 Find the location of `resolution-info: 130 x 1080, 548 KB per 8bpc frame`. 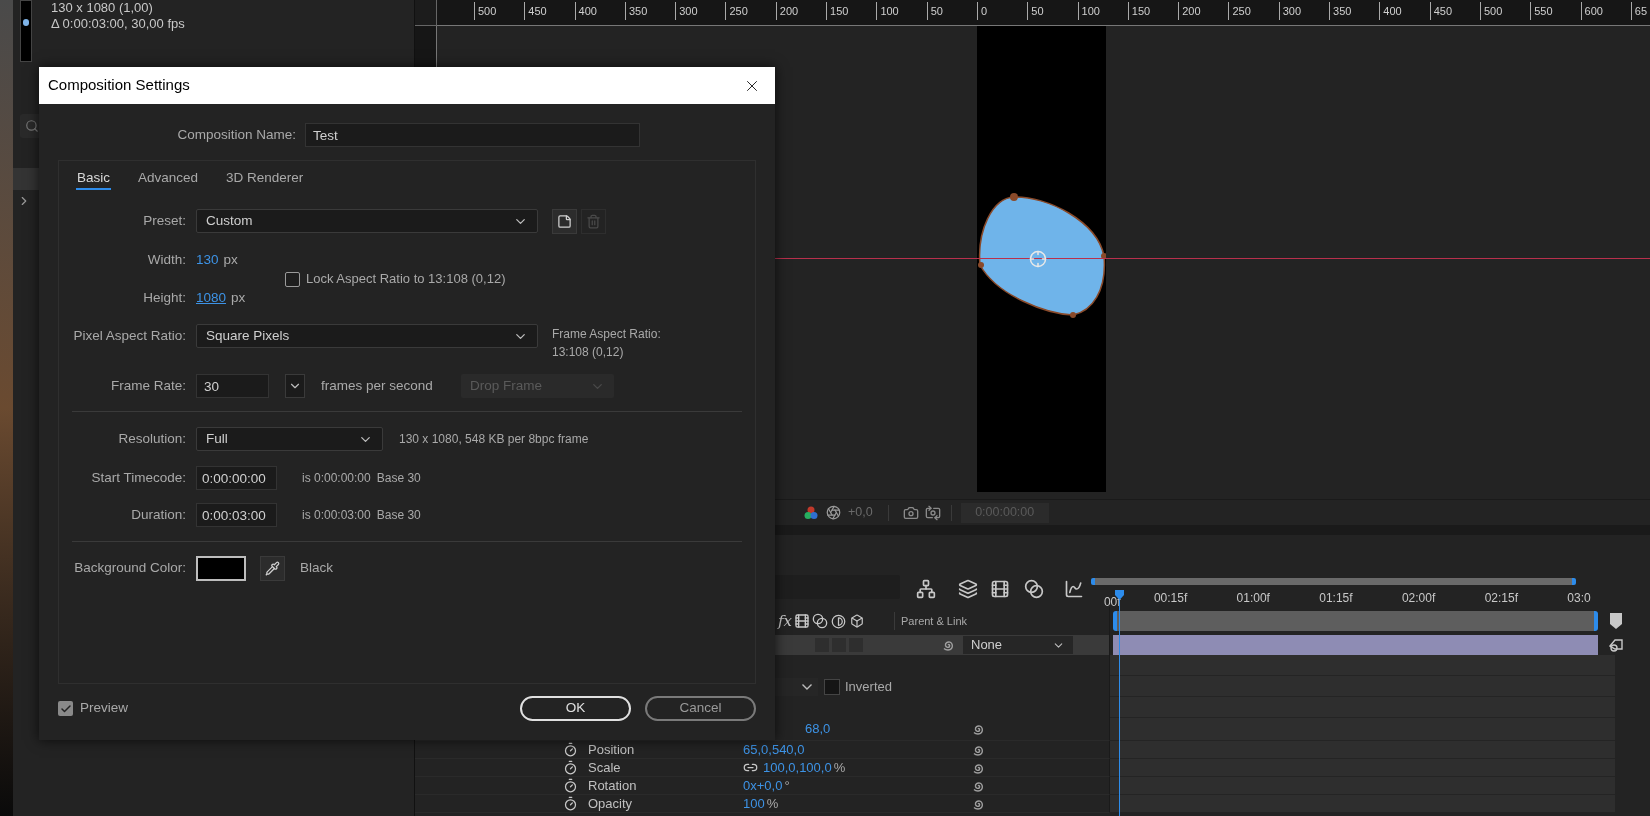

resolution-info: 130 x 1080, 548 KB per 8bpc frame is located at coordinates (494, 439).